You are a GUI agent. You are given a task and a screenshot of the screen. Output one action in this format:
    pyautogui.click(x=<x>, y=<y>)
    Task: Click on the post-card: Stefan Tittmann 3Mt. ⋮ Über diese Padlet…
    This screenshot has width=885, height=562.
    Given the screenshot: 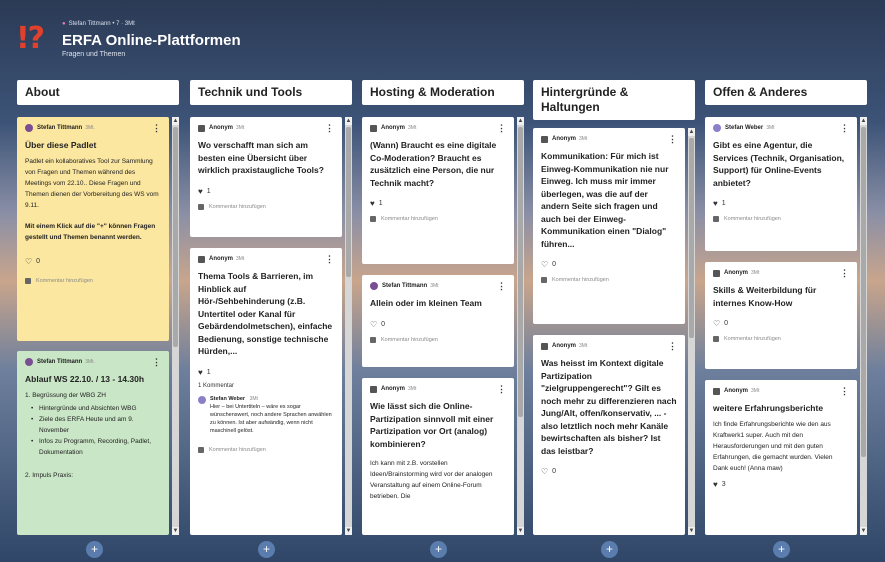 What is the action you would take?
    pyautogui.click(x=93, y=229)
    